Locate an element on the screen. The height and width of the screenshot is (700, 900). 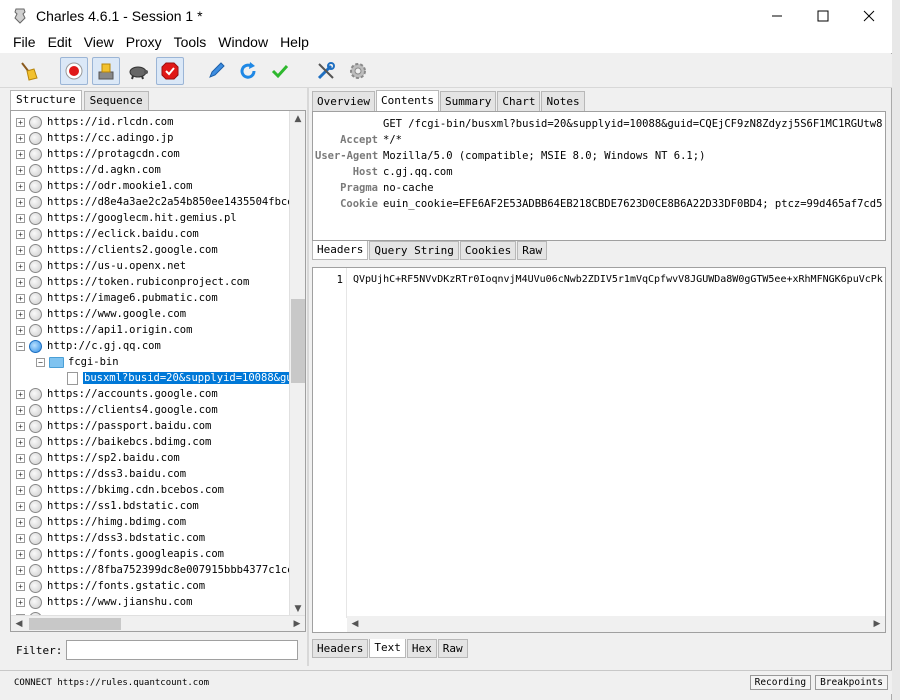
tree-row-host: + https://sp2.baidu.com is located at coordinates (150, 458).